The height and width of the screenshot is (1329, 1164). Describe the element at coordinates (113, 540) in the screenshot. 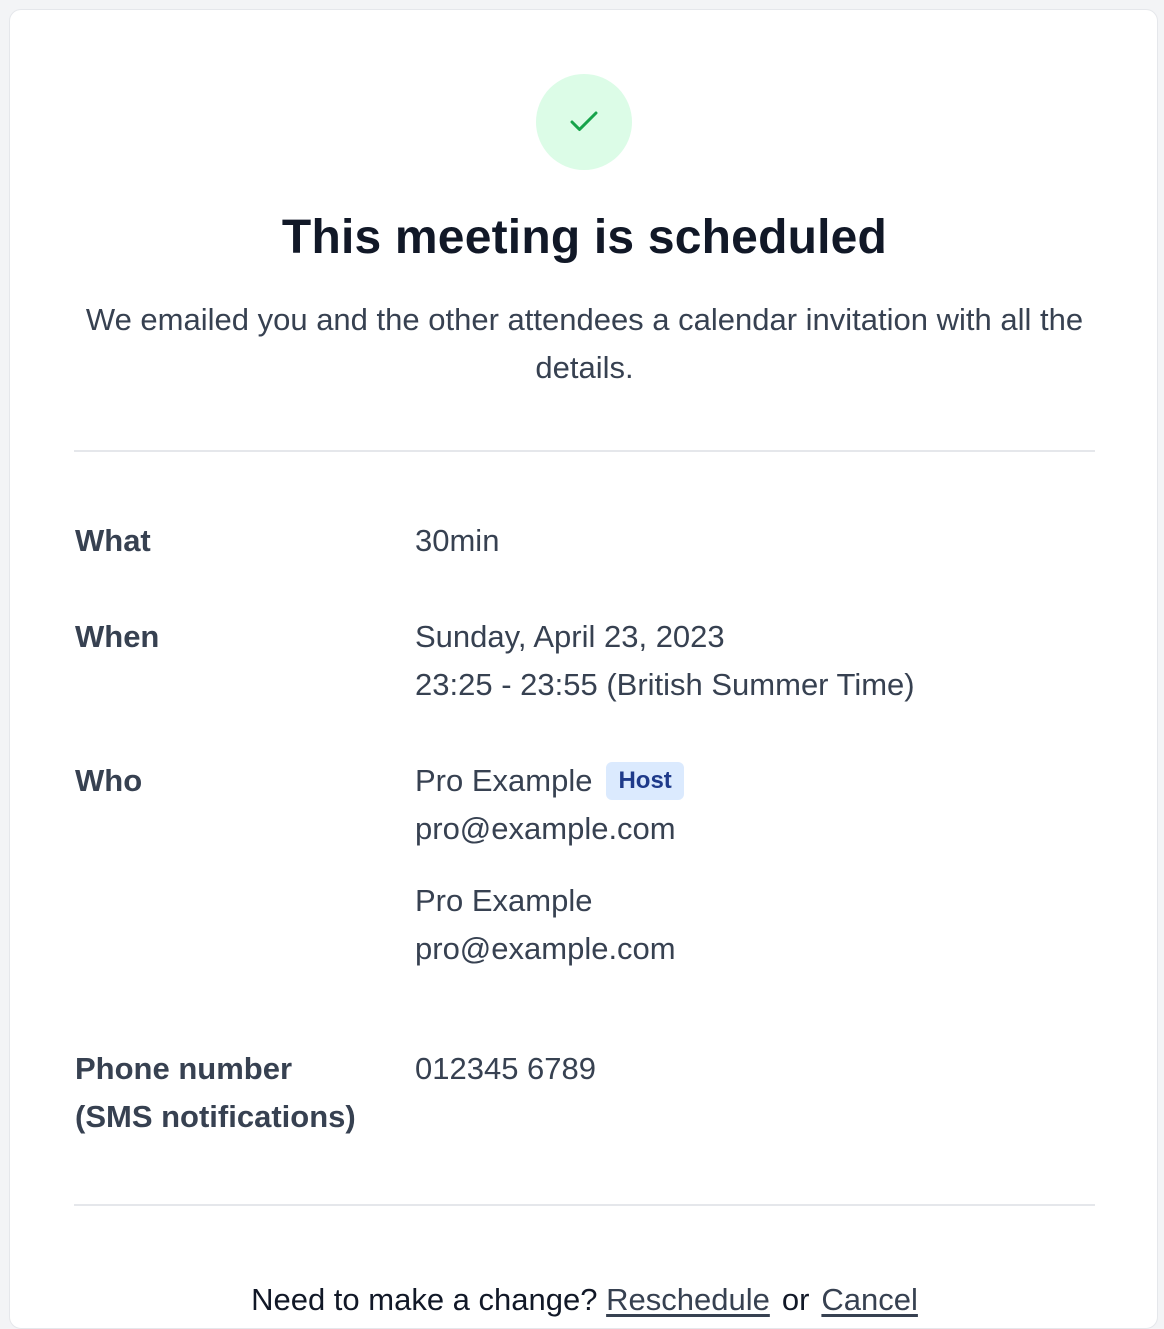

I see `what-label: What` at that location.